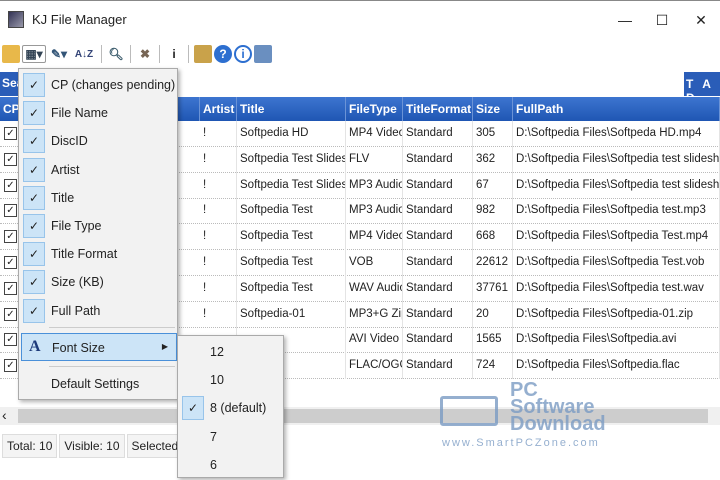 Image resolution: width=720 pixels, height=480 pixels. Describe the element at coordinates (145, 54) in the screenshot. I see `tools-icon: ✖` at that location.